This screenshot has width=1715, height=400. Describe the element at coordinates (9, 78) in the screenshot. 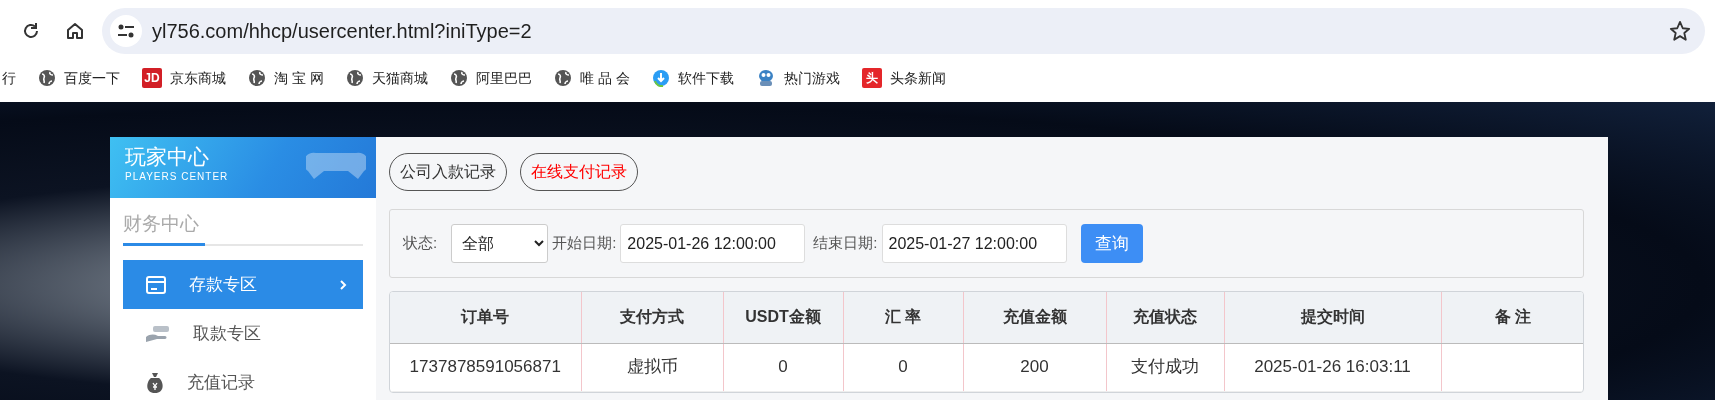

I see `bookmark-link: 行` at that location.